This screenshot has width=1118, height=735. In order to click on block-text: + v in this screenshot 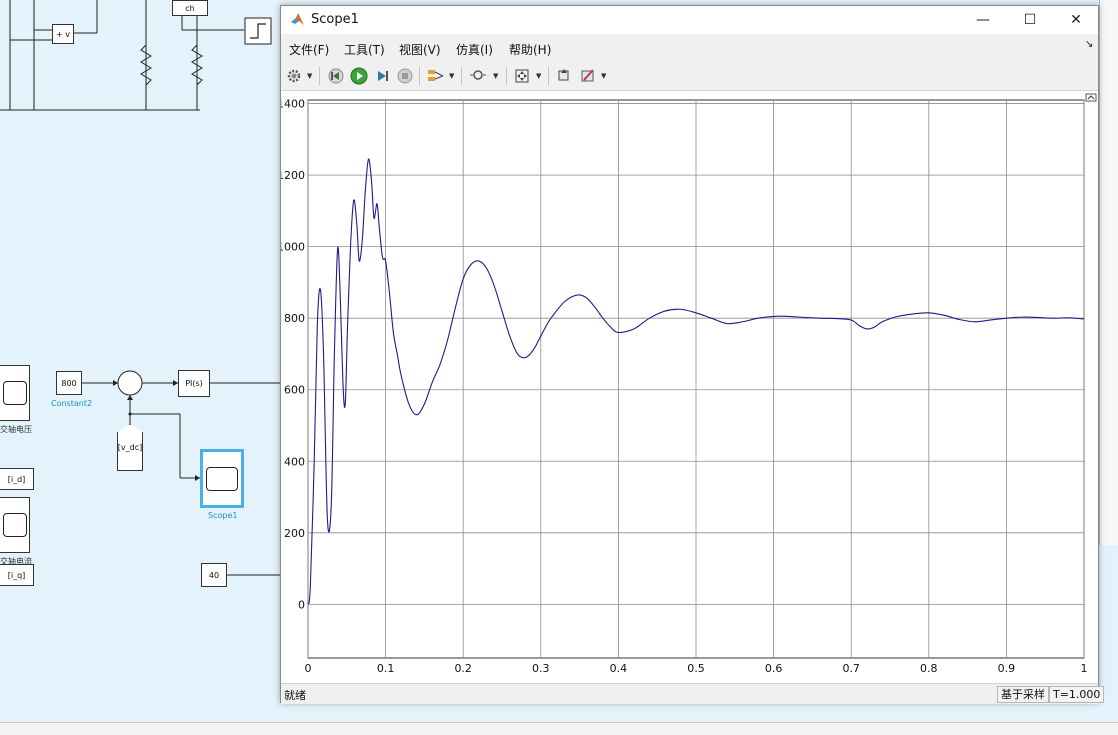, I will do `click(63, 34)`.